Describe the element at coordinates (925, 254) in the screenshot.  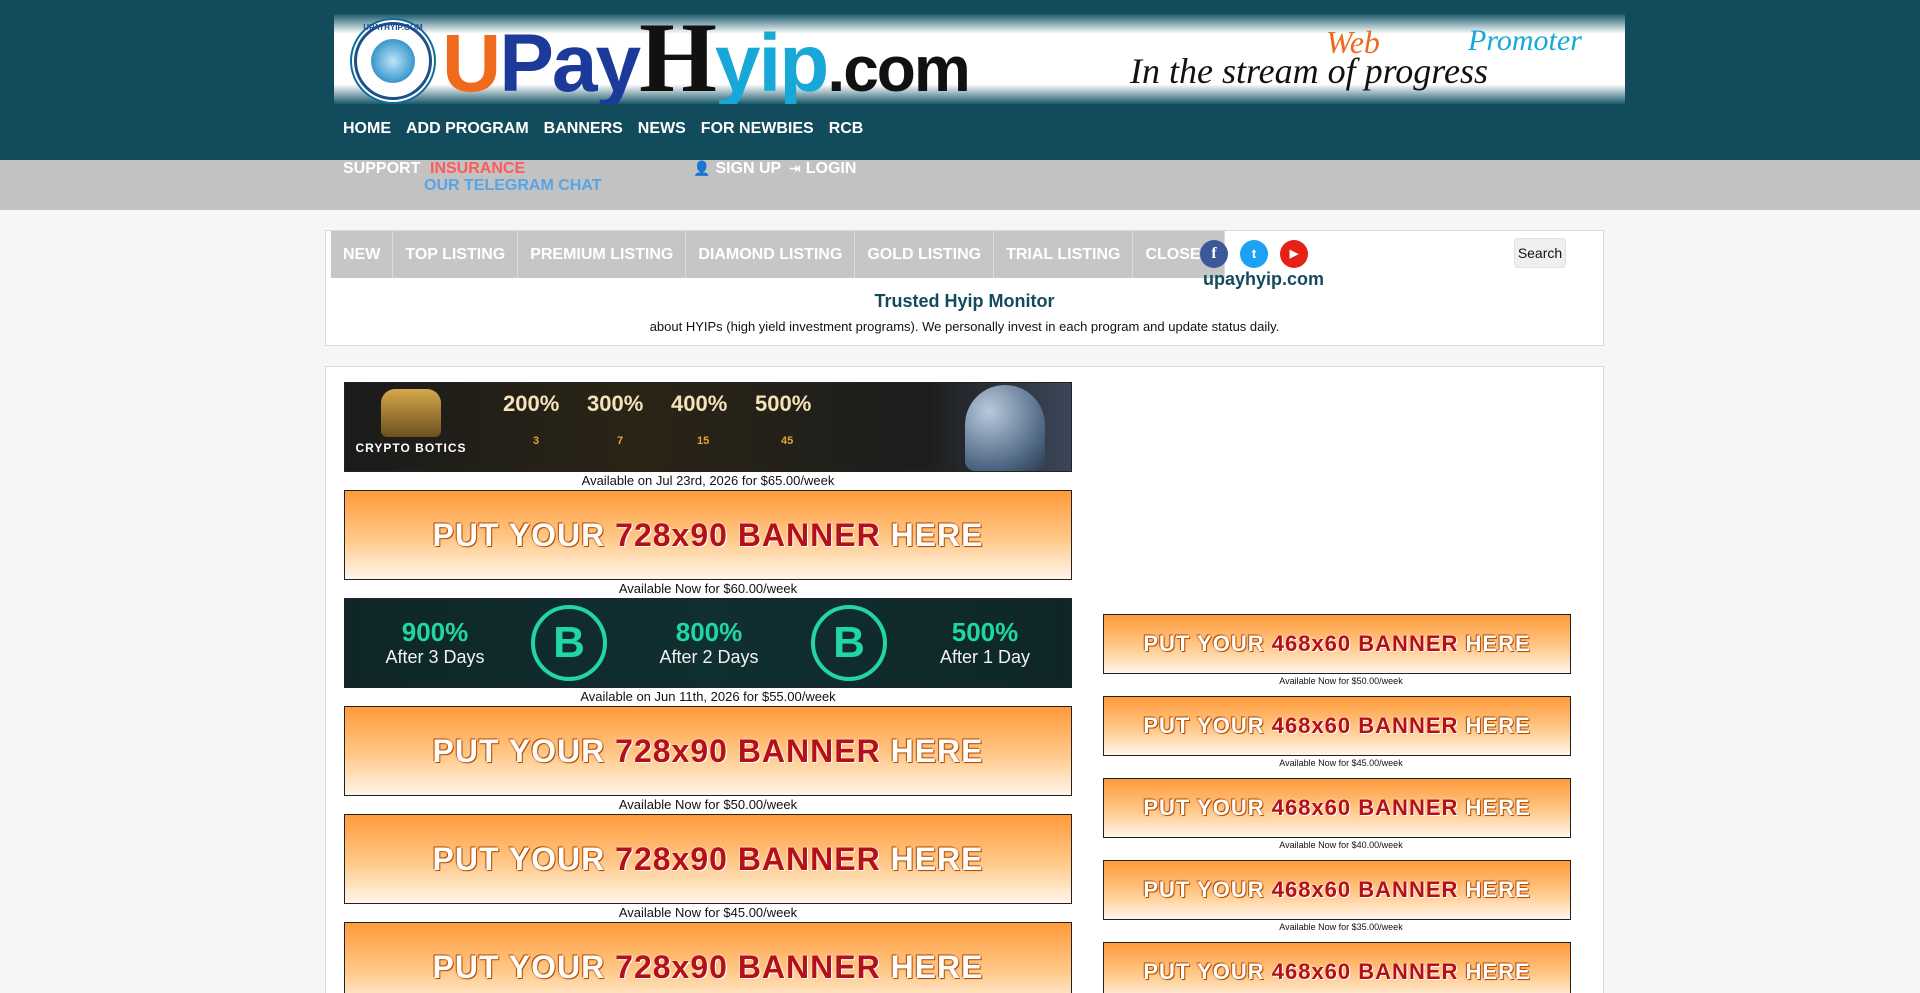
I see `tab-gold-listing: GOLD LISTING` at that location.